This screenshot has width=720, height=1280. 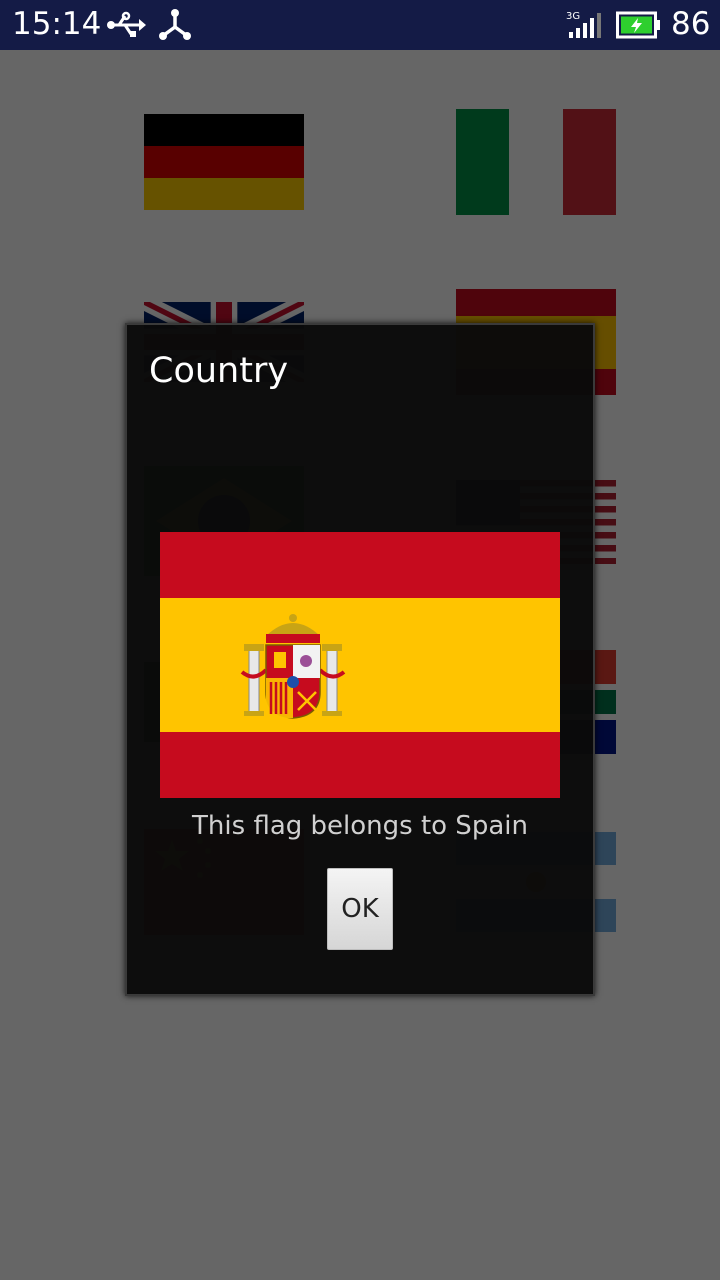 What do you see at coordinates (57, 24) in the screenshot?
I see `status-time: 15:14` at bounding box center [57, 24].